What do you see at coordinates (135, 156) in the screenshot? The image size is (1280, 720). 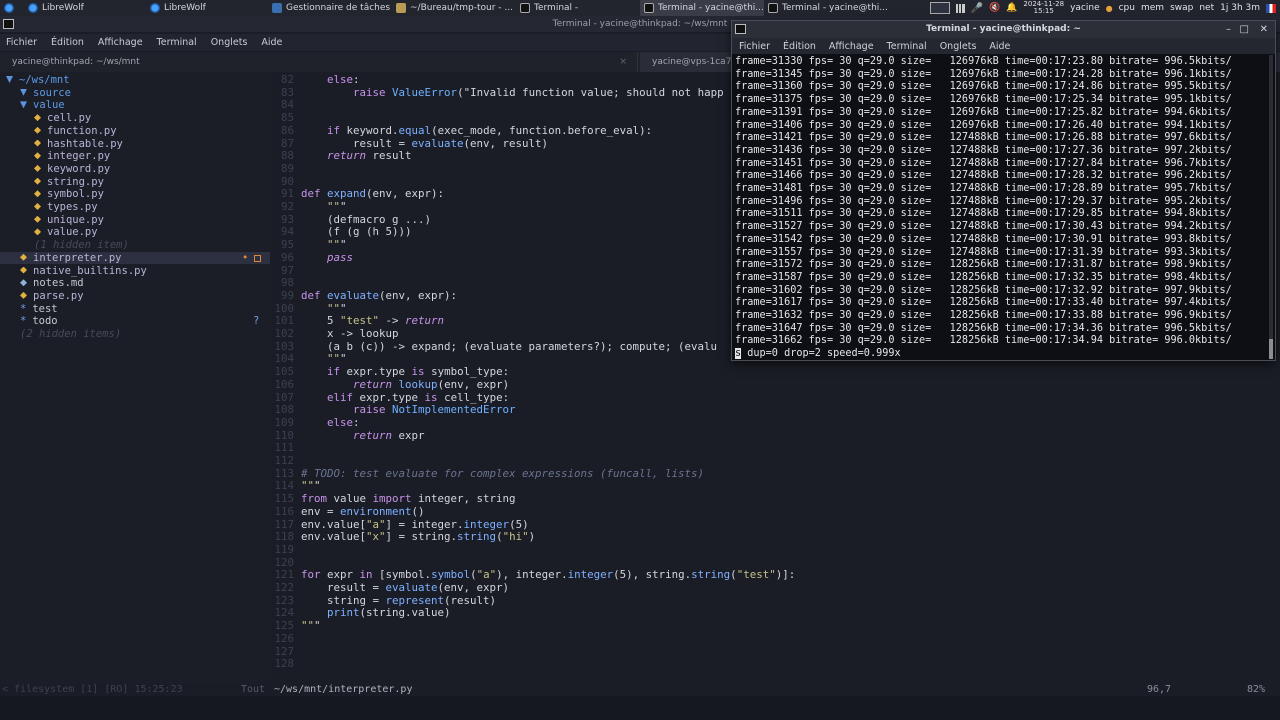 I see `tree-file: integer.py` at bounding box center [135, 156].